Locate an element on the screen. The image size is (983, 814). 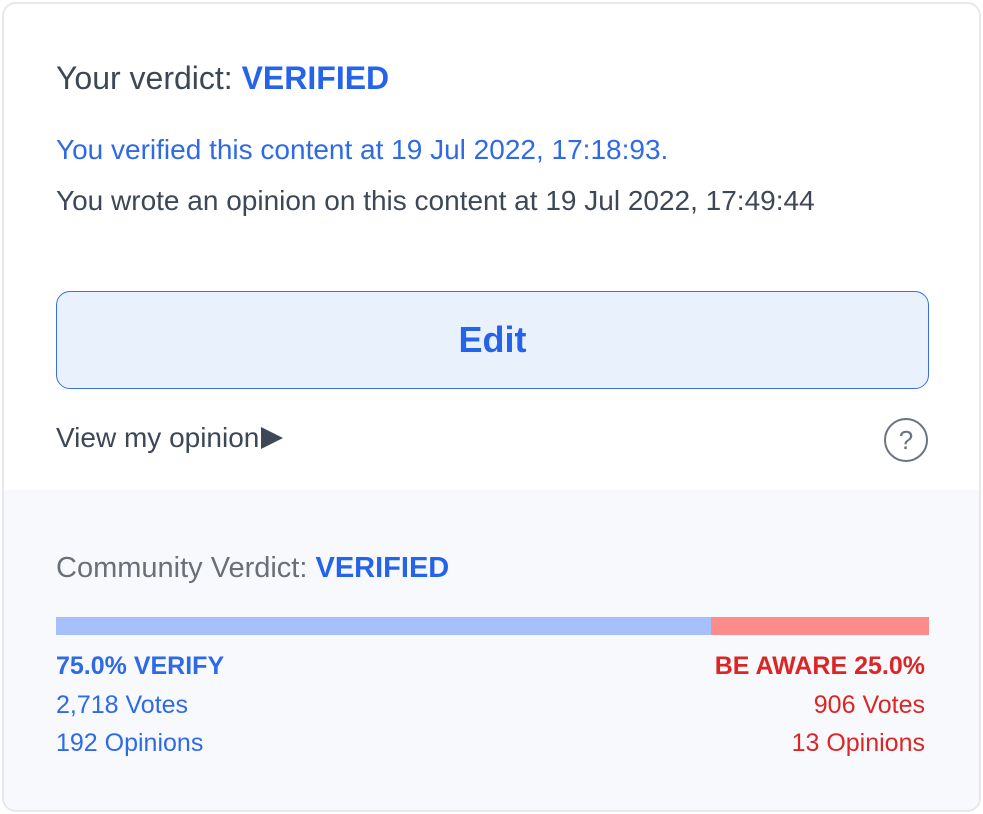
play-triangle-icon is located at coordinates (272, 438).